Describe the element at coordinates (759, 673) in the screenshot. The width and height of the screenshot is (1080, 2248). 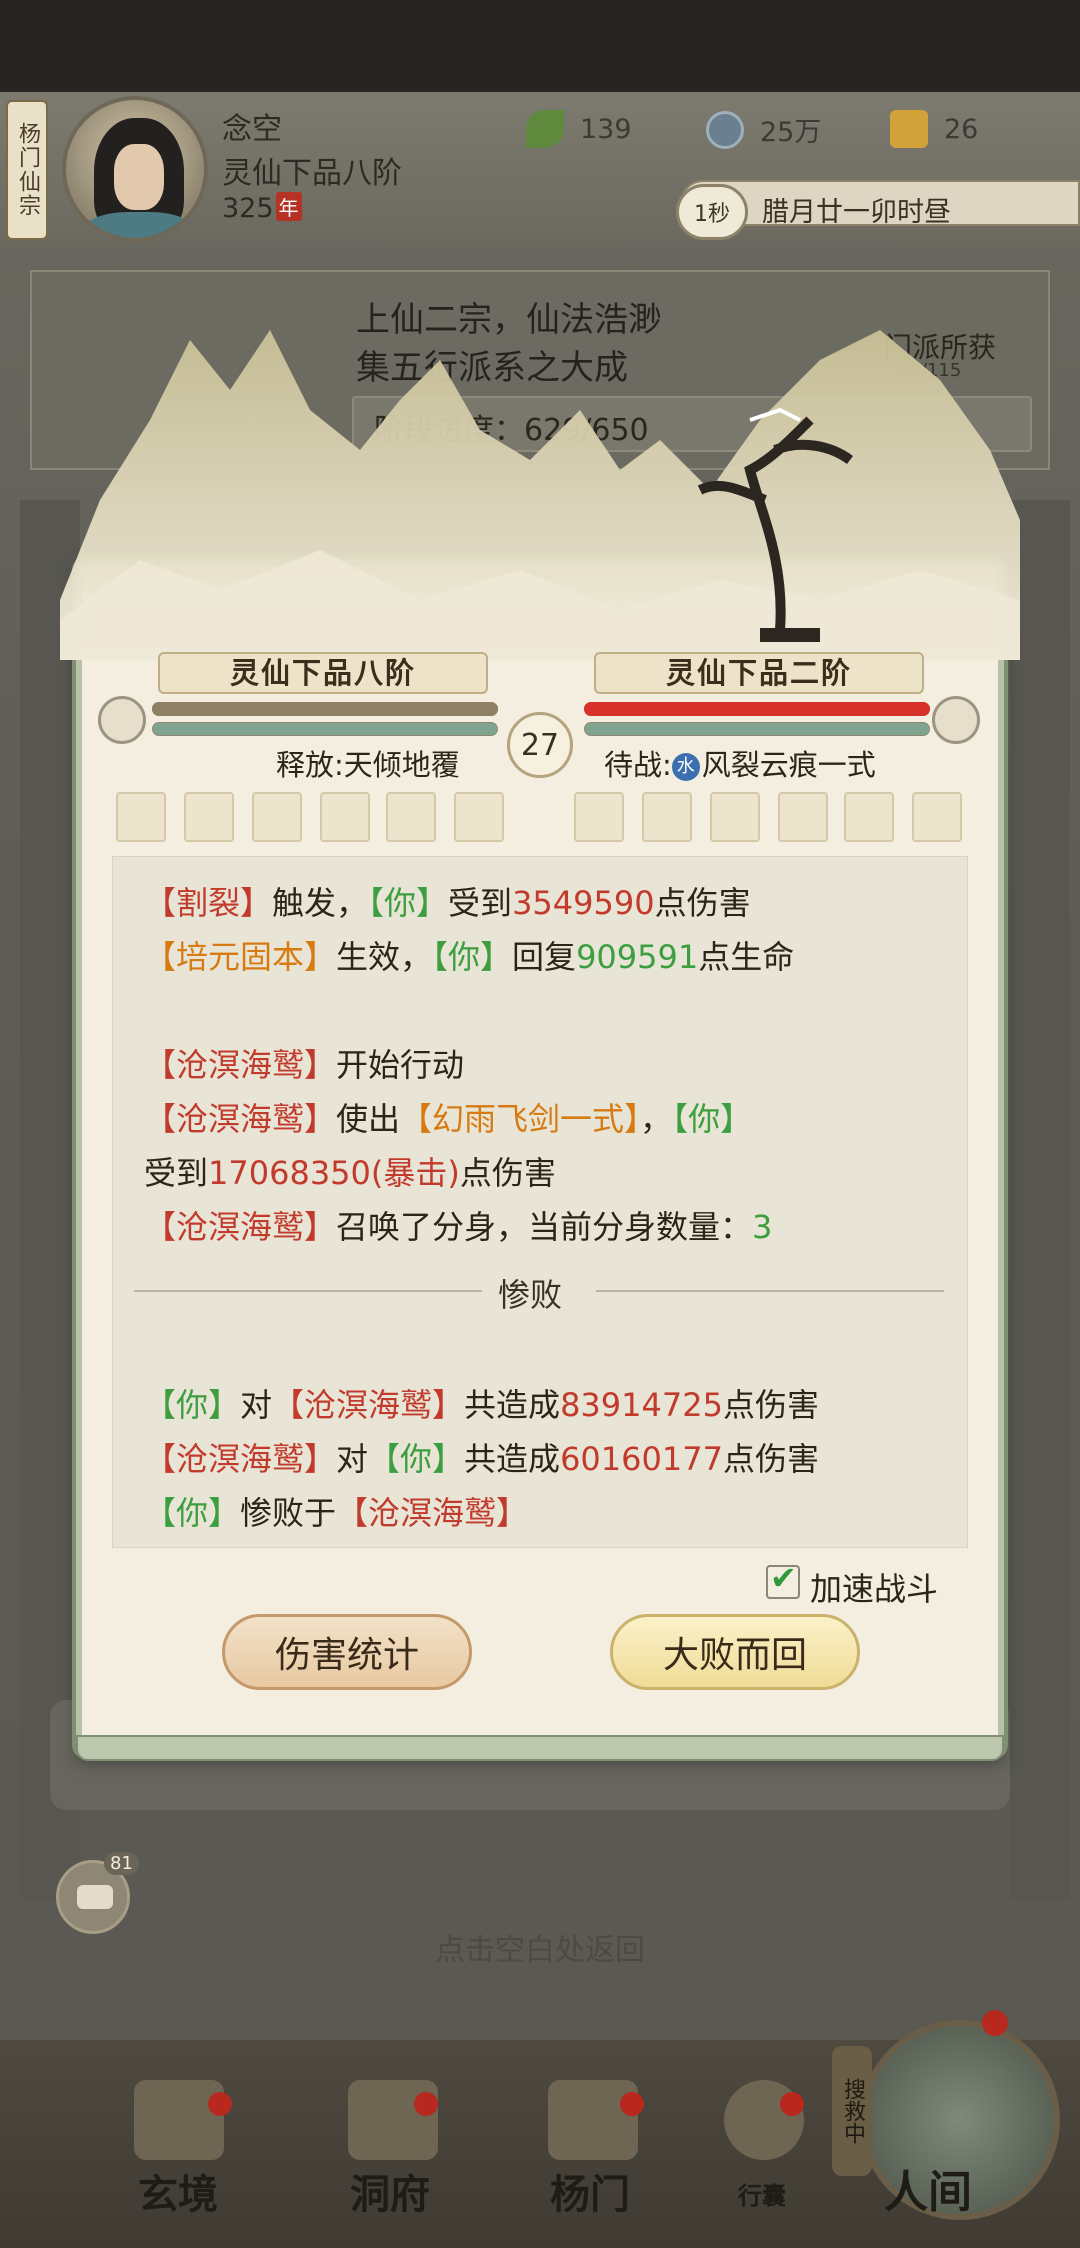
I see `right-stage-label: 灵仙下品二阶` at that location.